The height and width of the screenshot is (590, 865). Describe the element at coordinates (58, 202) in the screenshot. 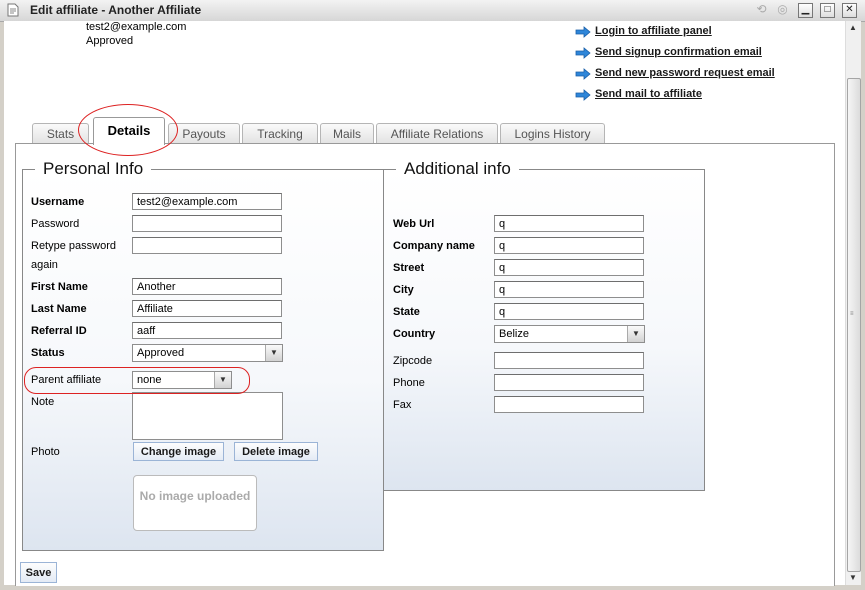

I see `username-label: Username` at that location.